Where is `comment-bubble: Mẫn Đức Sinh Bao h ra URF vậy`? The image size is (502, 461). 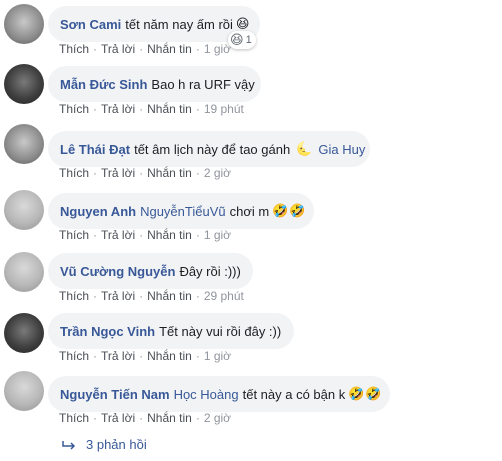
comment-bubble: Mẫn Đức Sinh Bao h ra URF vậy is located at coordinates (154, 84).